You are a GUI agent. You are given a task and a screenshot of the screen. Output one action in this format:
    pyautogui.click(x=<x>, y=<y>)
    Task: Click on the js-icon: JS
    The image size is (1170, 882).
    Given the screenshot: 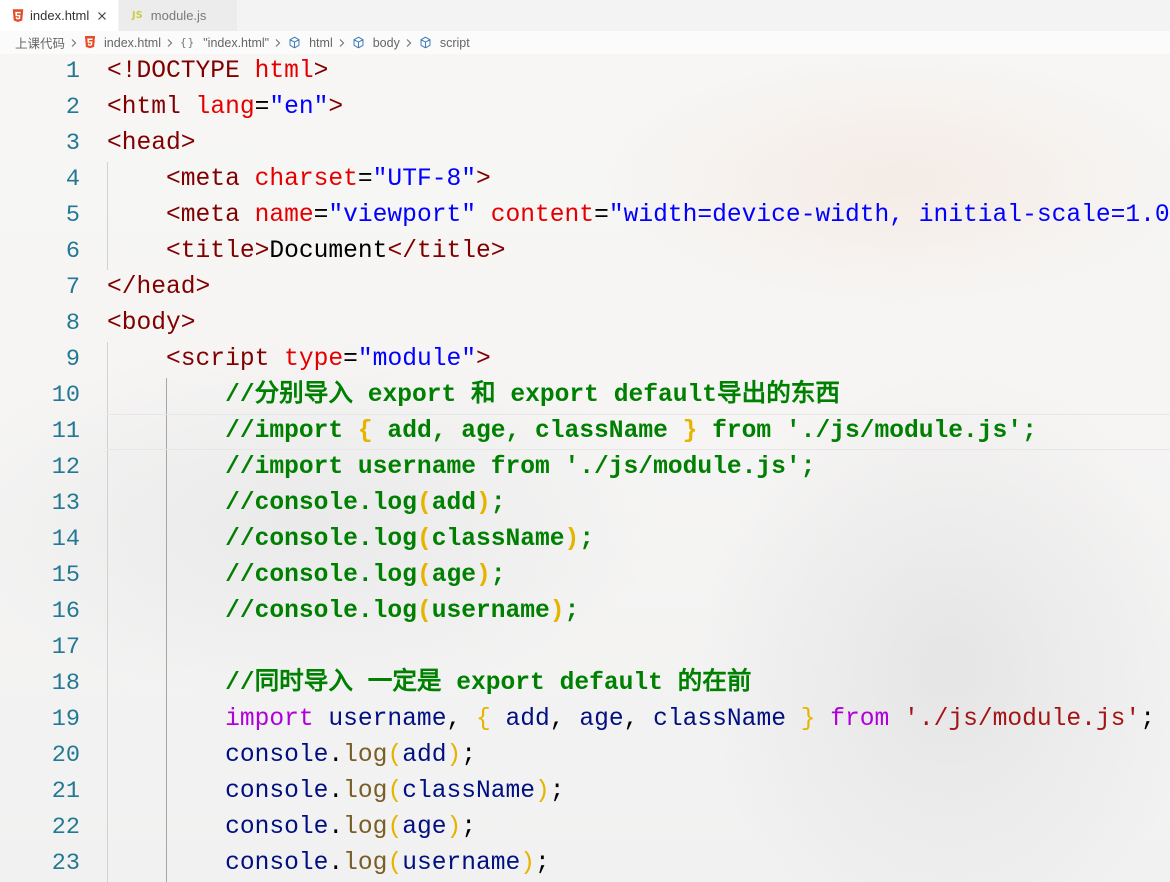 What is the action you would take?
    pyautogui.click(x=137, y=15)
    